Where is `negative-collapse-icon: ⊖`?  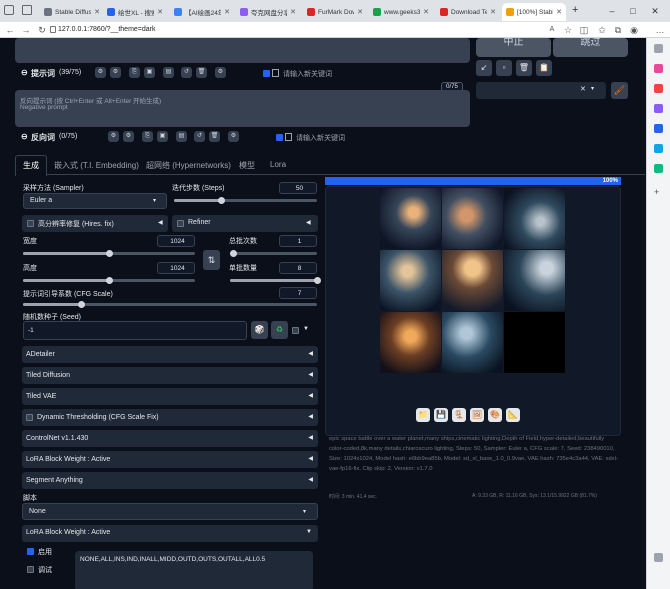 negative-collapse-icon: ⊖ is located at coordinates (24, 136).